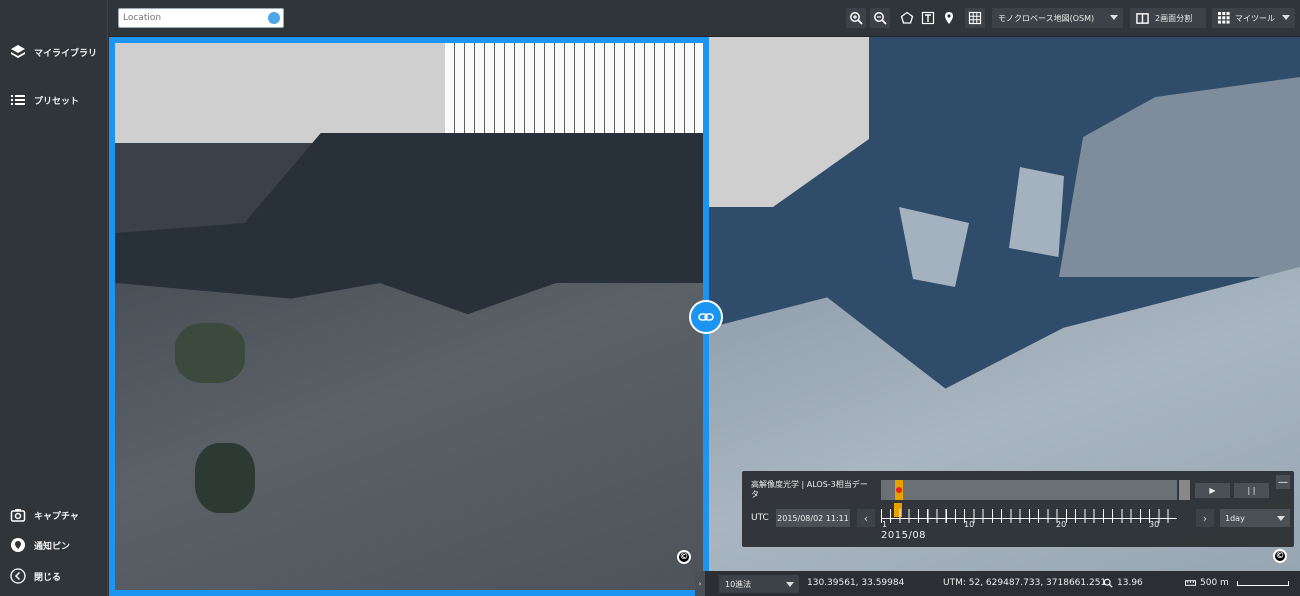 The width and height of the screenshot is (1300, 596). Describe the element at coordinates (57, 101) in the screenshot. I see `sidebar-item-label: プリセット` at that location.